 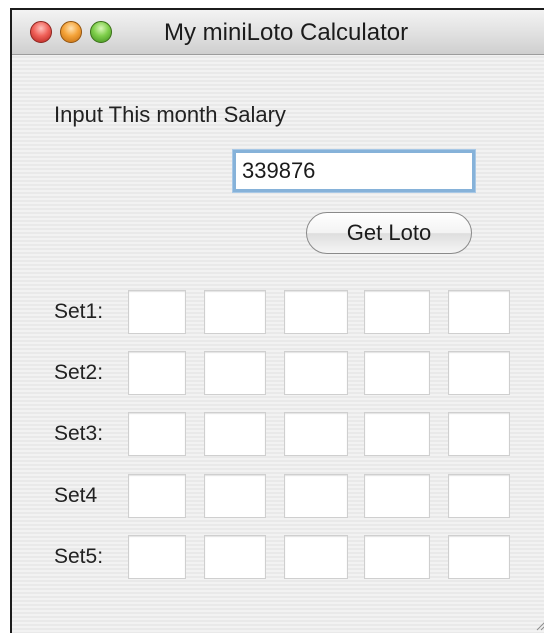 What do you see at coordinates (157, 496) in the screenshot?
I see `set-4-number-1-field` at bounding box center [157, 496].